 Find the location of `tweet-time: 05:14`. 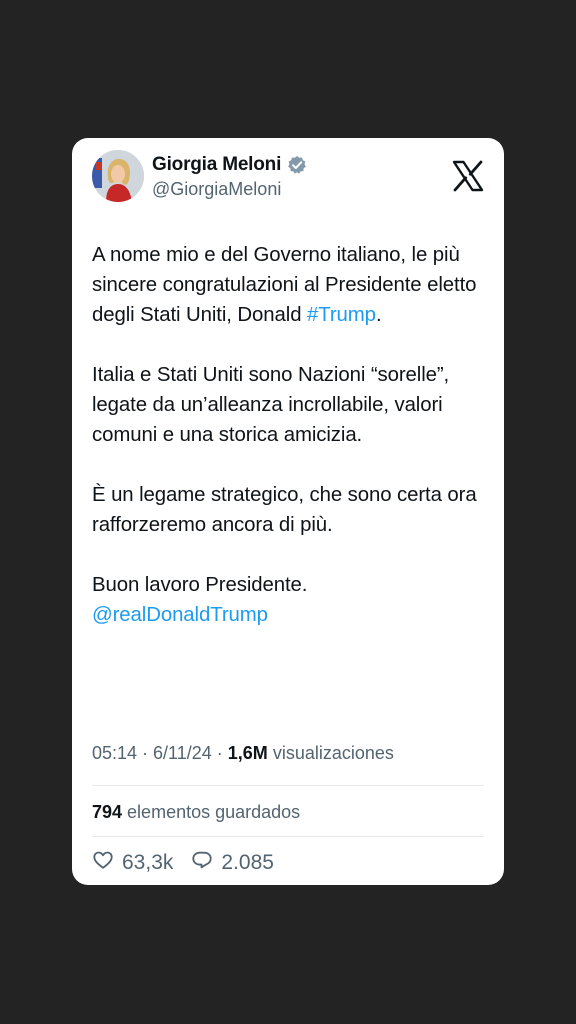

tweet-time: 05:14 is located at coordinates (114, 753).